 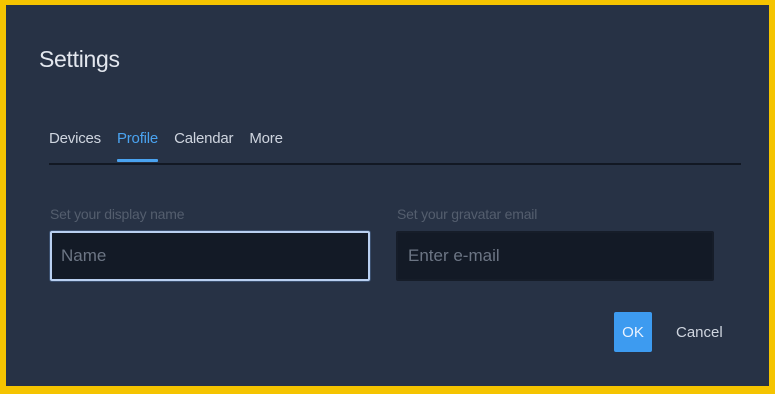 What do you see at coordinates (137, 144) in the screenshot?
I see `tab-profile: Profile` at bounding box center [137, 144].